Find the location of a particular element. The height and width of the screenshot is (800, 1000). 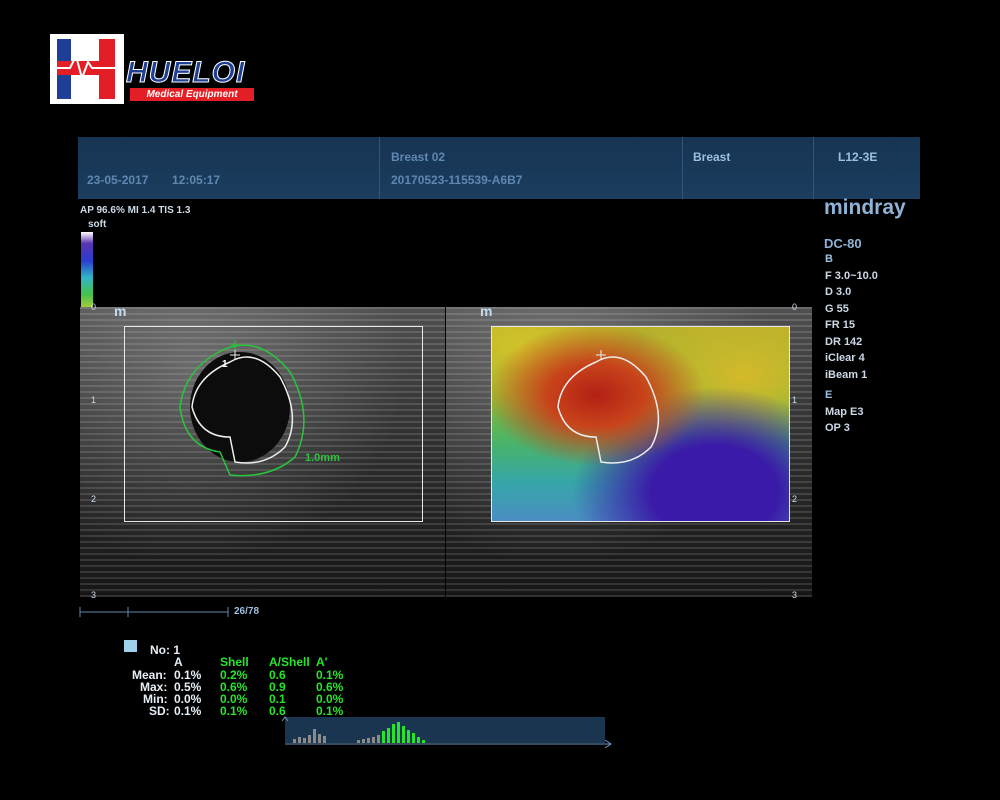

param-ibeam: iBeam 1 is located at coordinates (846, 374).